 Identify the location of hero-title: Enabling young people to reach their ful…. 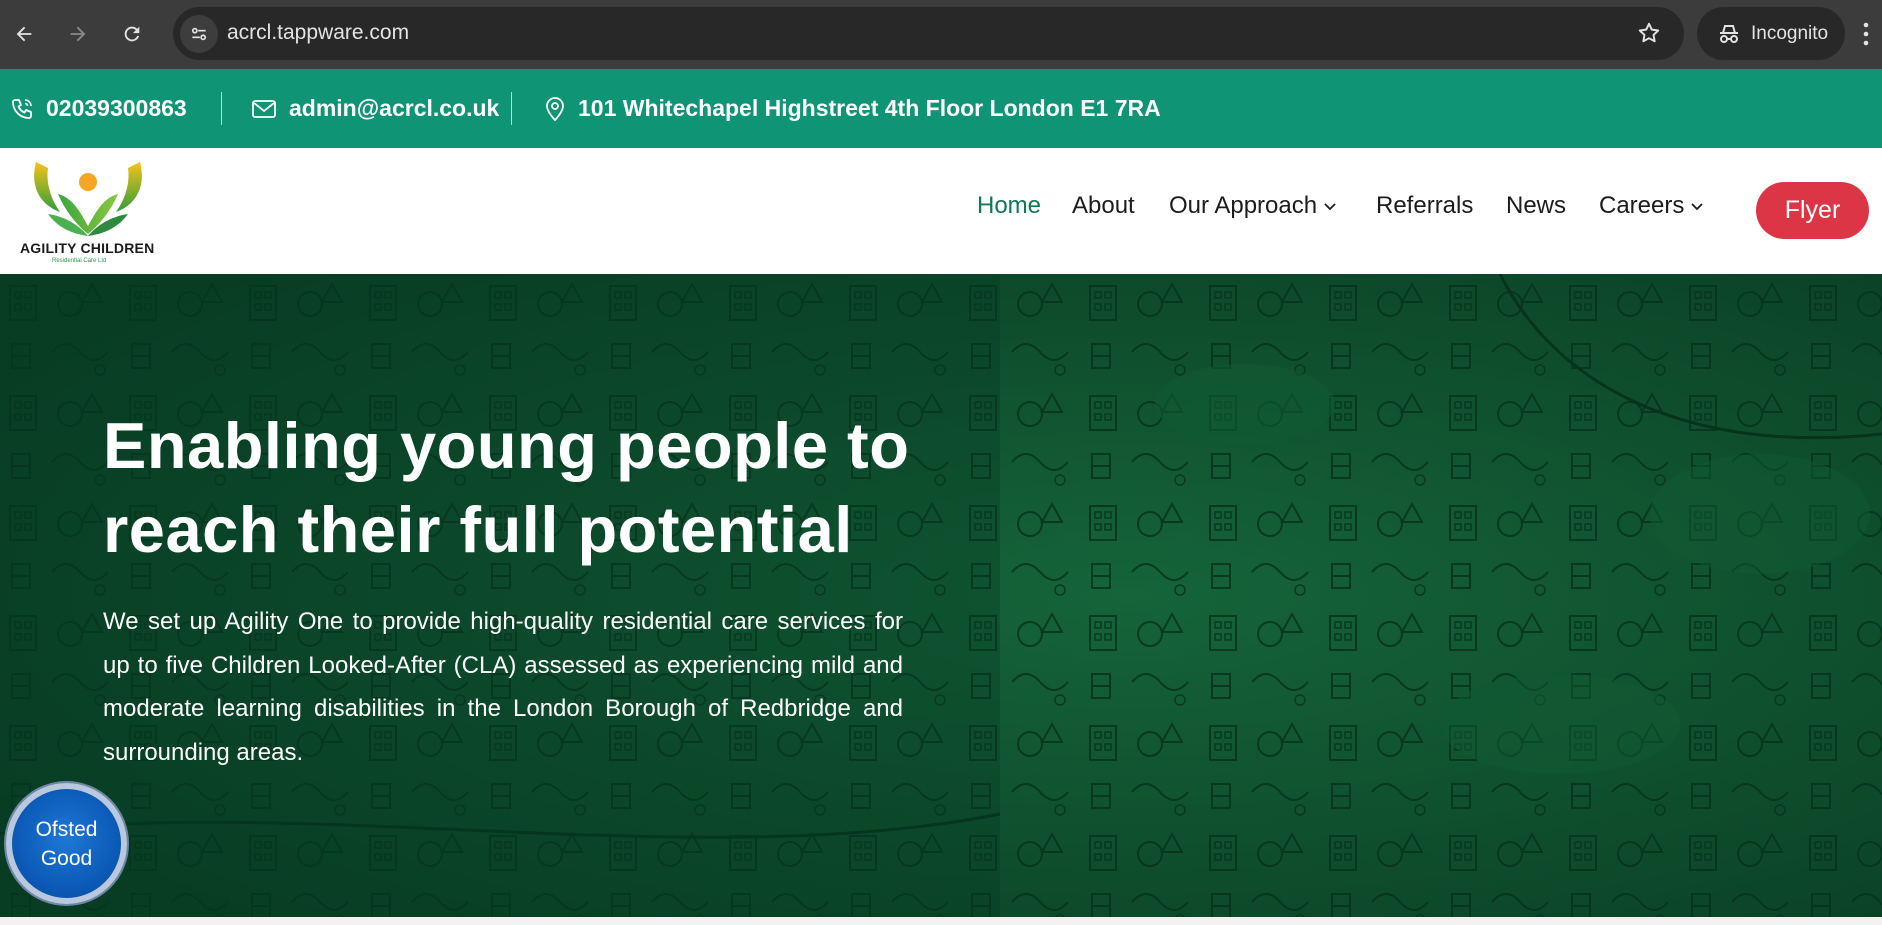
(533, 488).